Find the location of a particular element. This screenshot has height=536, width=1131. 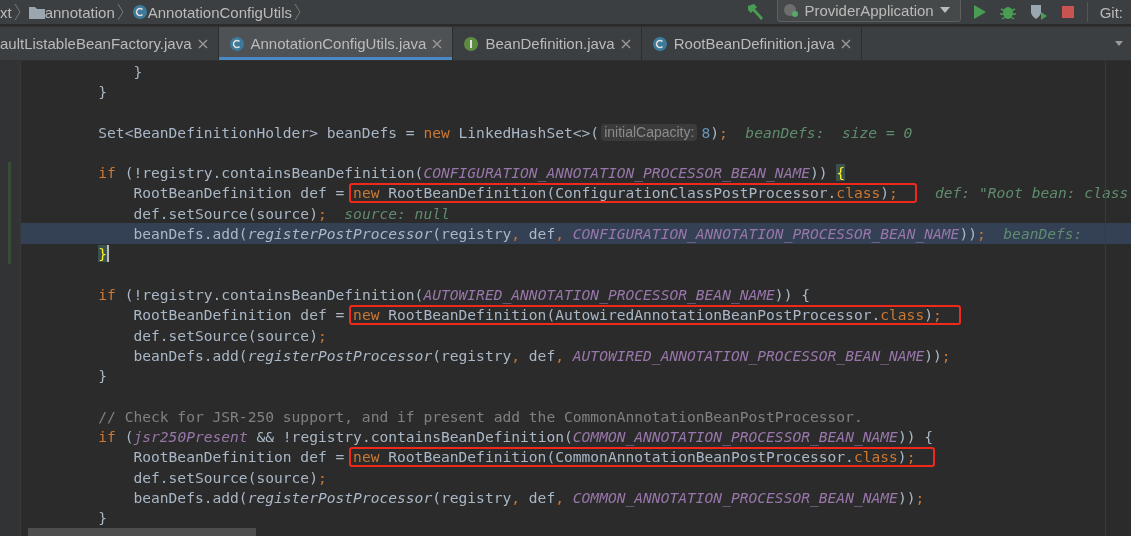

folder-icon is located at coordinates (36, 12).